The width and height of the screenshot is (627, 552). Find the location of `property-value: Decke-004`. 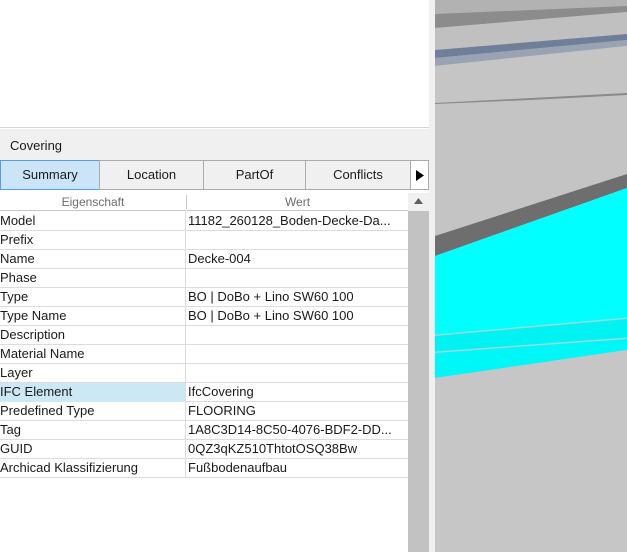

property-value: Decke-004 is located at coordinates (219, 258).